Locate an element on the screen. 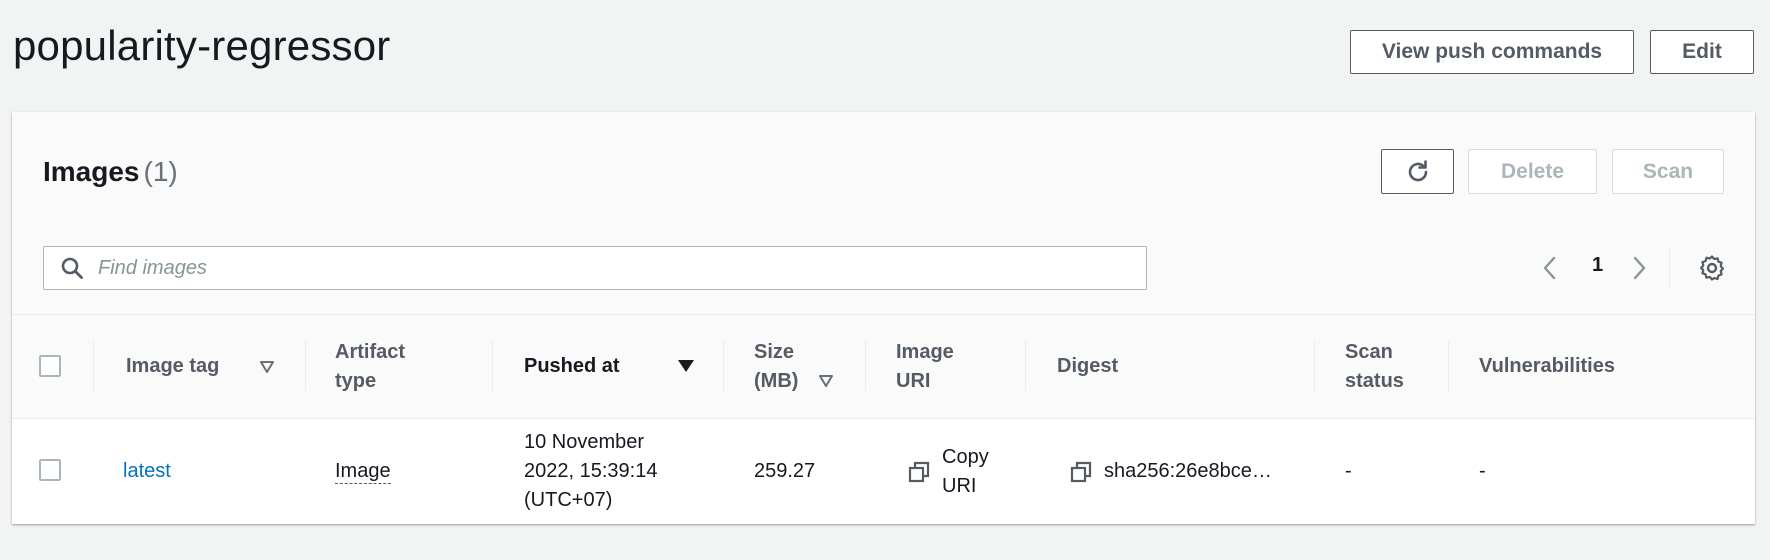  chevron-right-icon is located at coordinates (1639, 268).